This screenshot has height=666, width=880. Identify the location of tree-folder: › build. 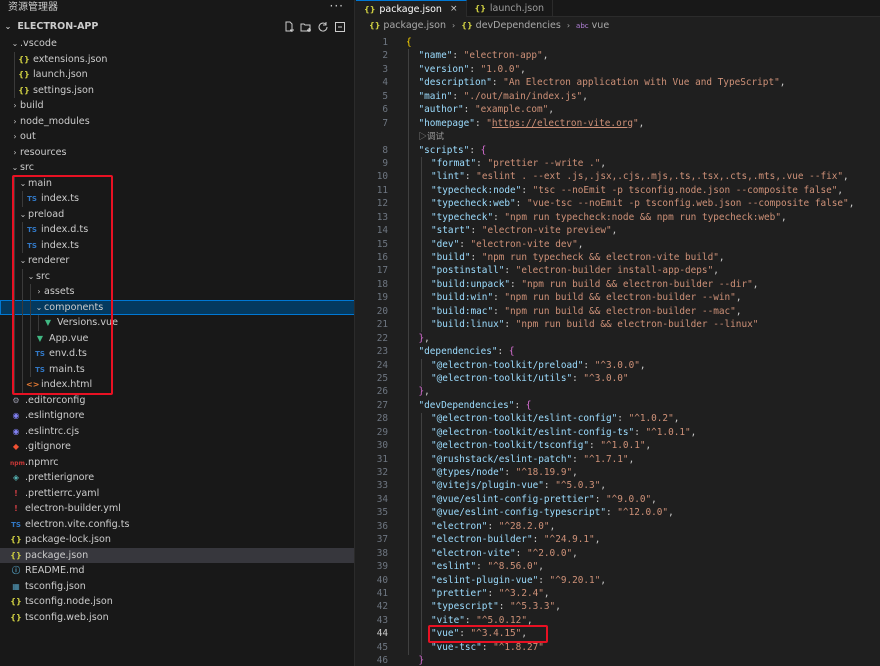
(177, 106).